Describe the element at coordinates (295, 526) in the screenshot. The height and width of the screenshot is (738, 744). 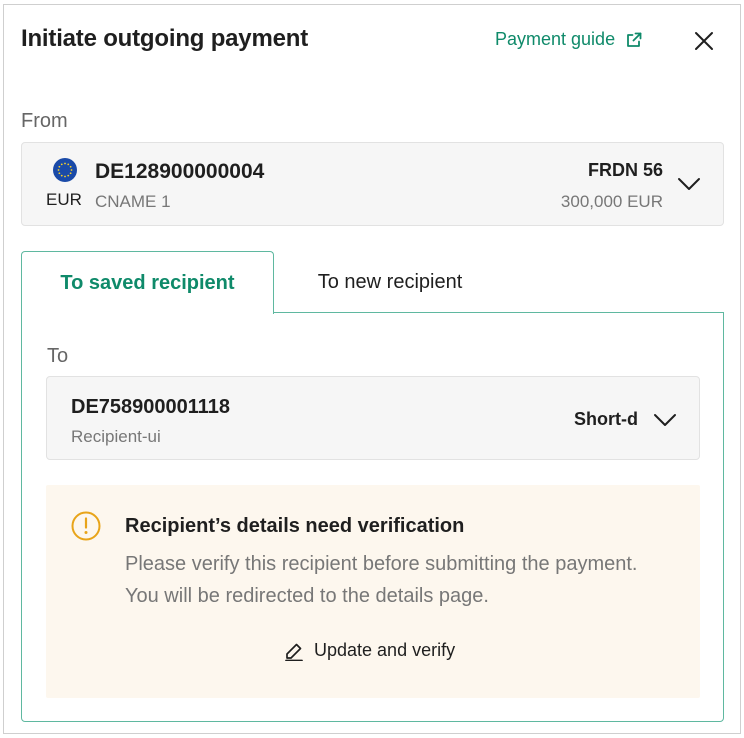
I see `notice-title: Recipient’s details need verification` at that location.